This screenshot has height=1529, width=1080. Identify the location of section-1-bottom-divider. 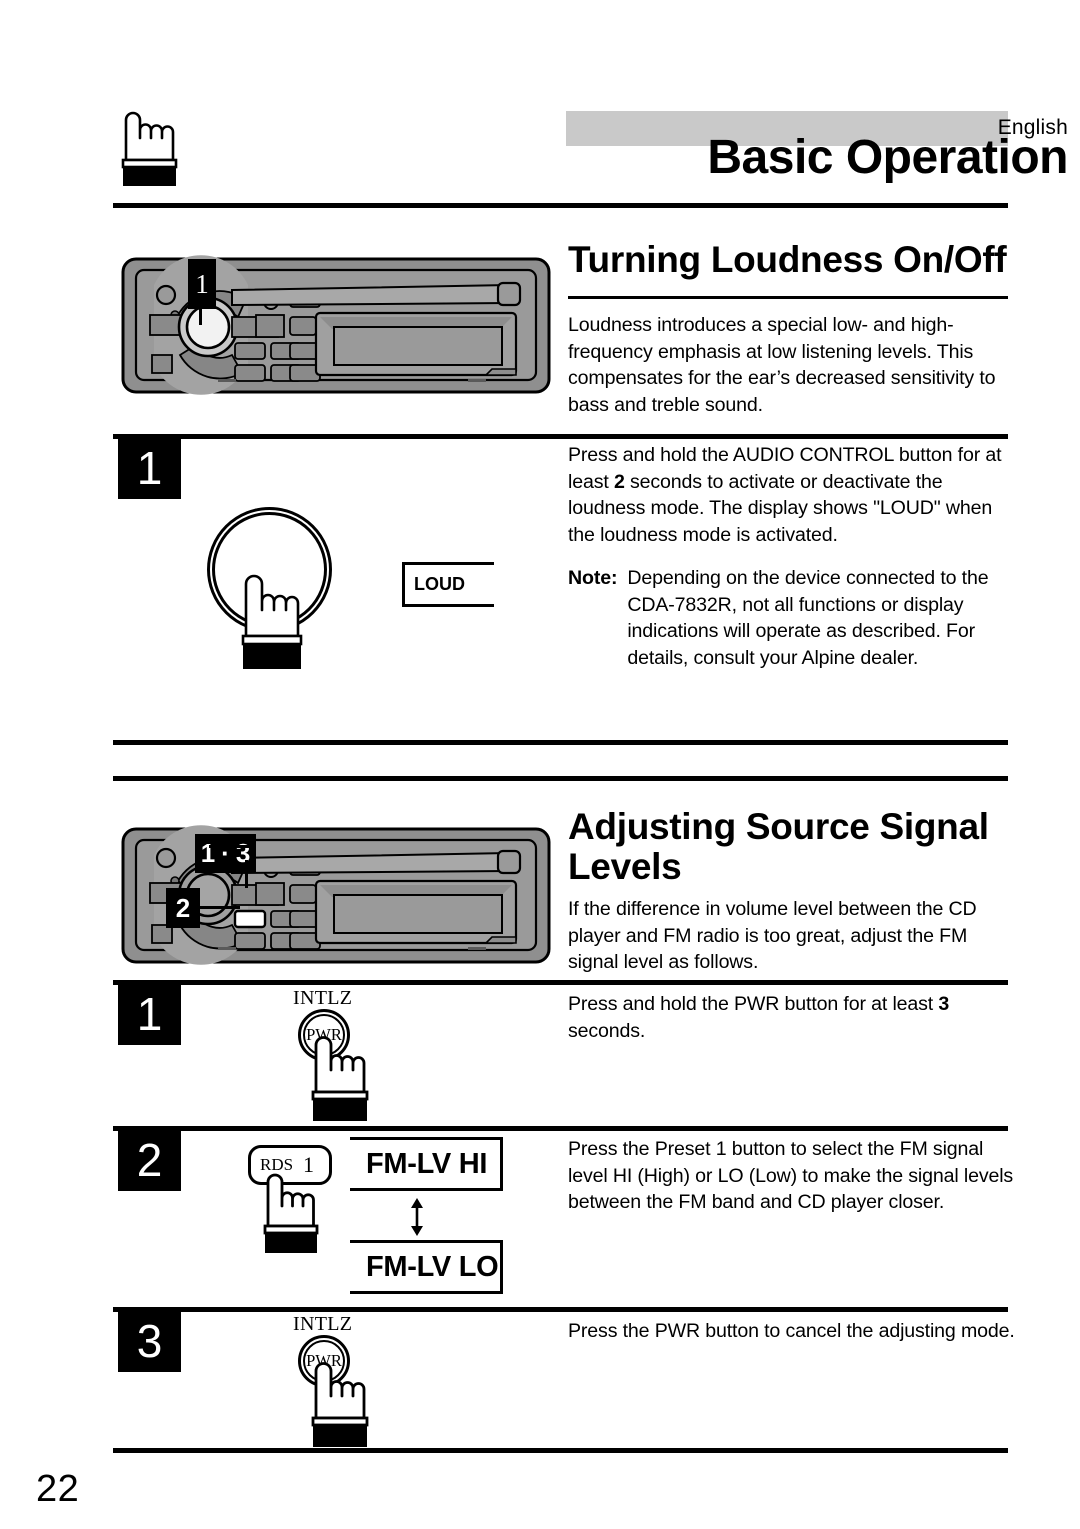
(560, 742).